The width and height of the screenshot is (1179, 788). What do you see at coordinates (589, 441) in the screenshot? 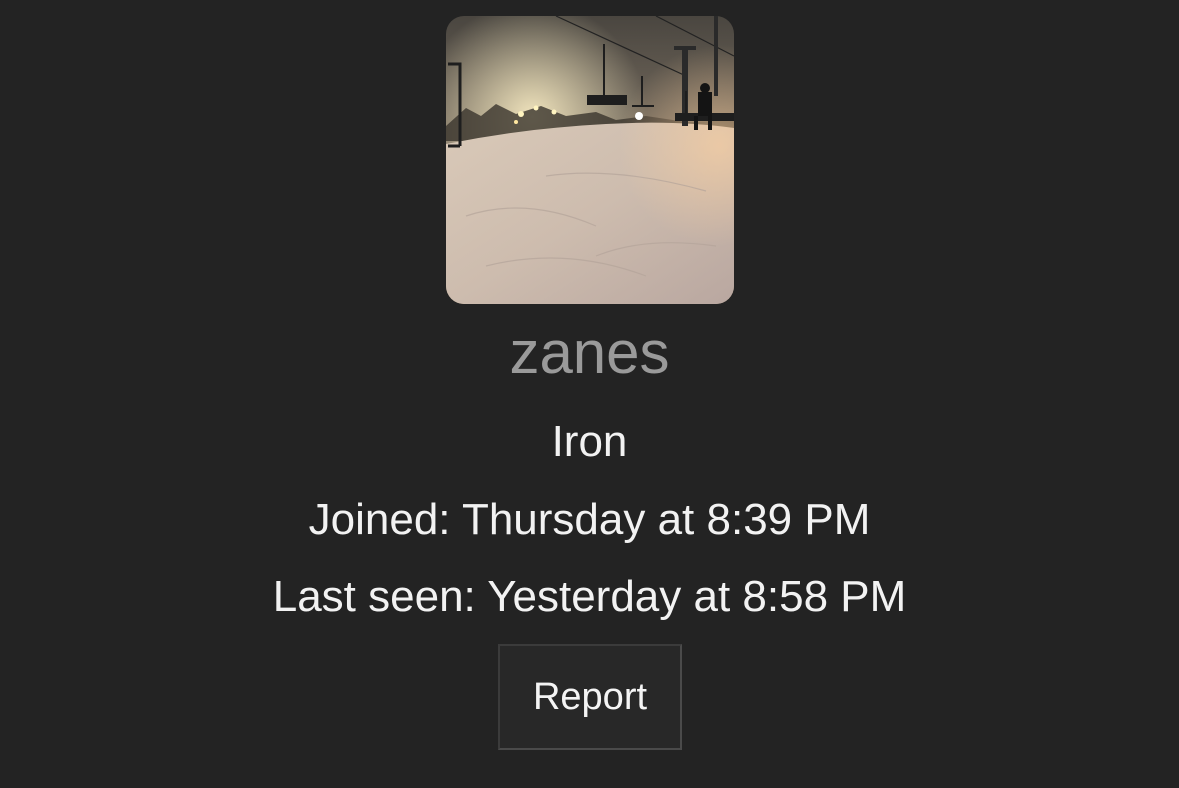
I see `user-rank: Iron` at bounding box center [589, 441].